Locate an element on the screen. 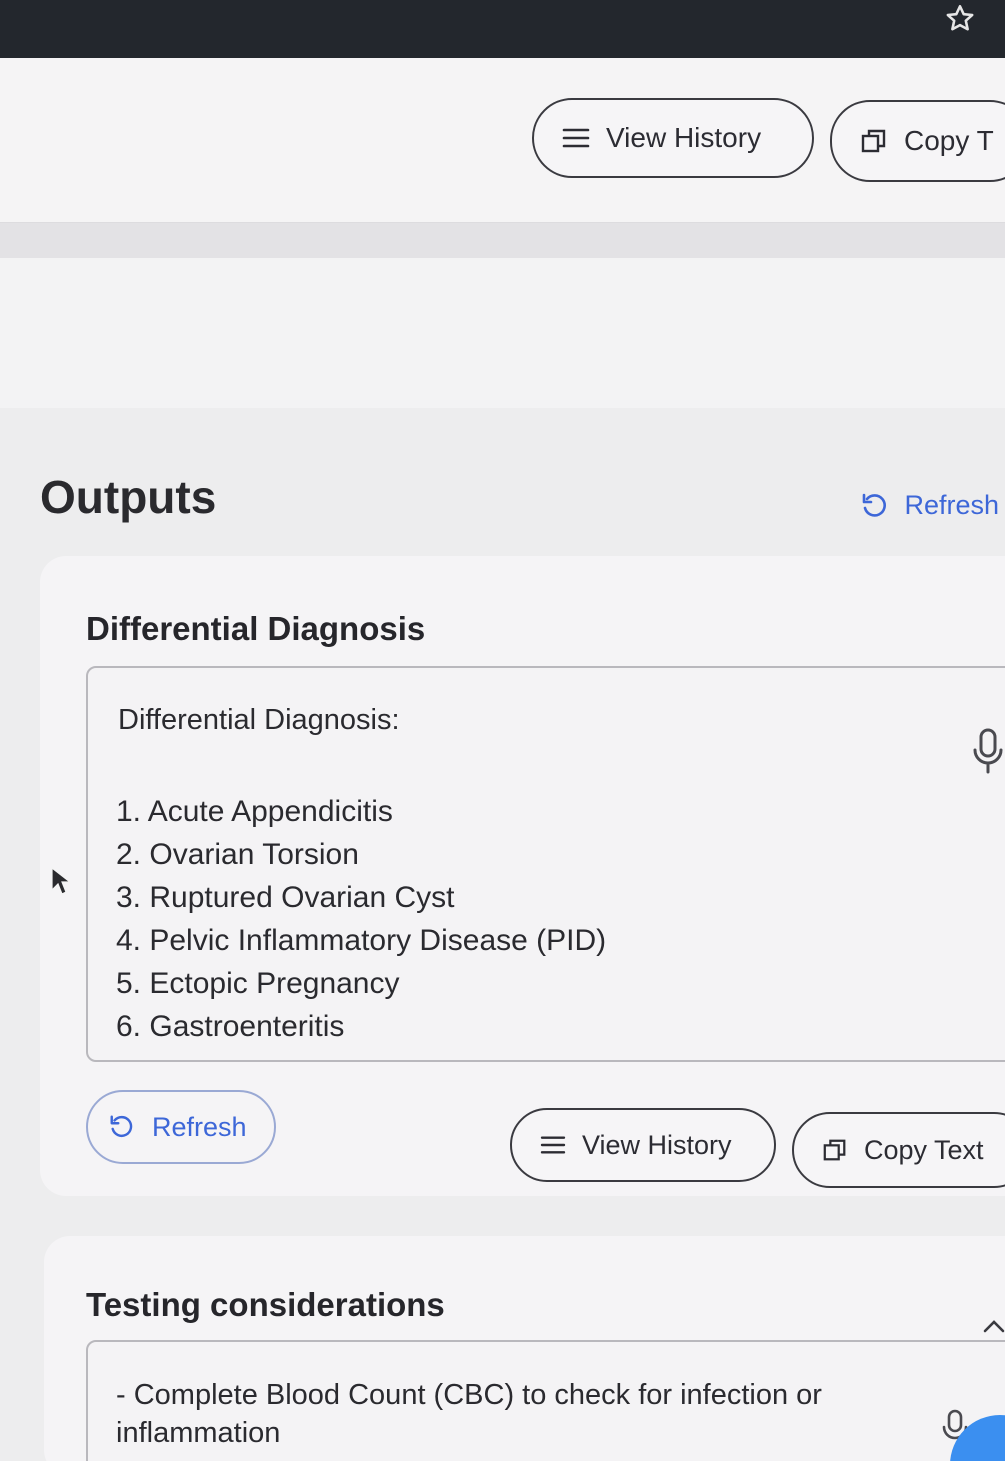  microphone-icon is located at coordinates (986, 751).